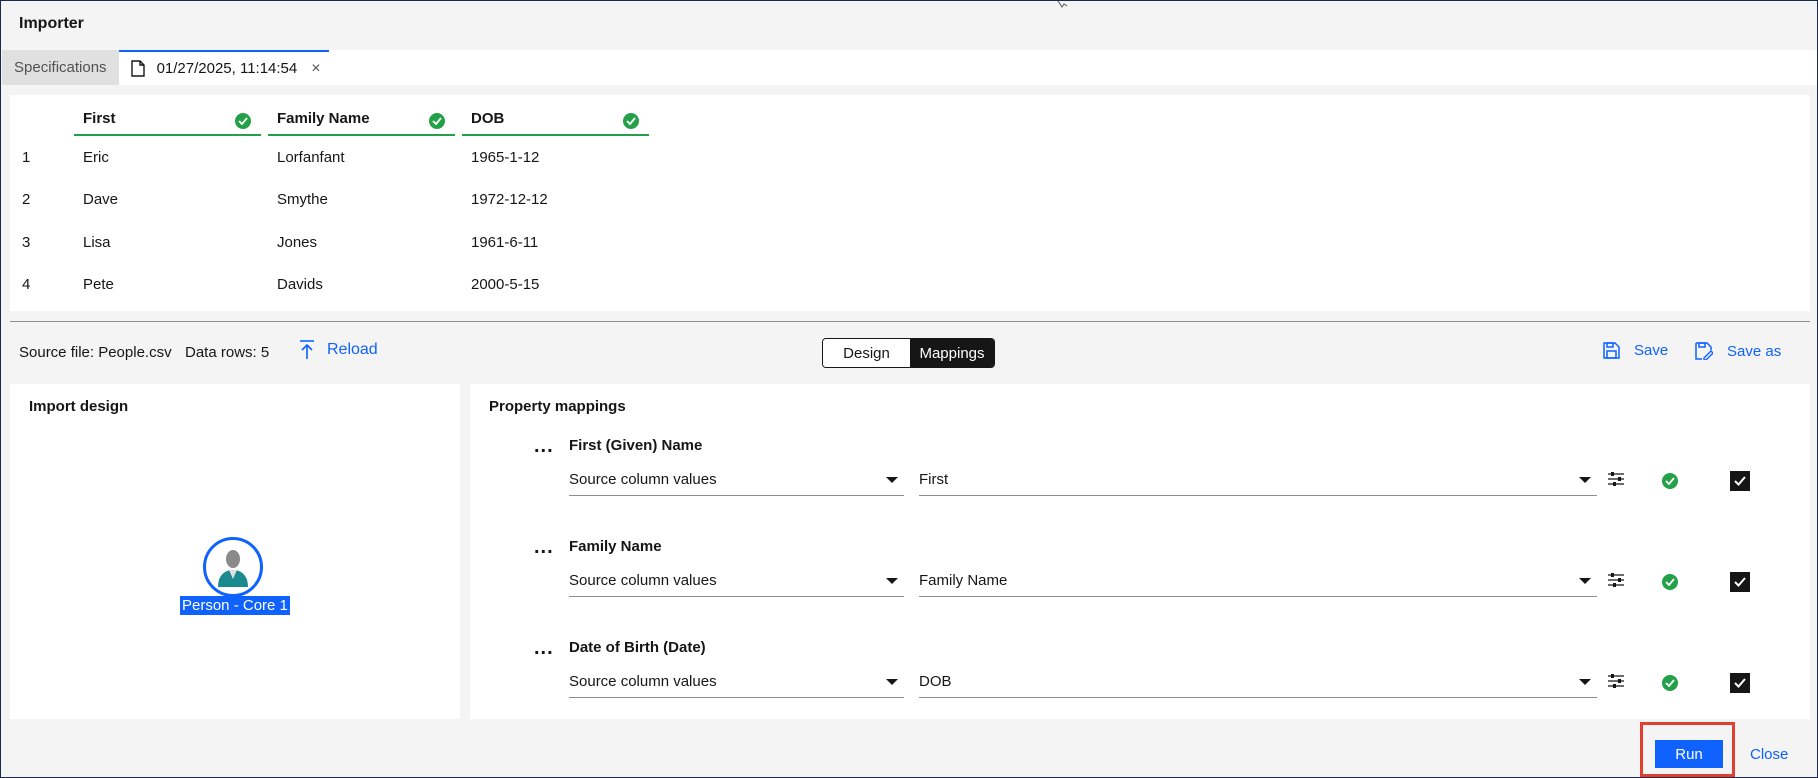  I want to click on column-header-family-name: Family Name, so click(361, 119).